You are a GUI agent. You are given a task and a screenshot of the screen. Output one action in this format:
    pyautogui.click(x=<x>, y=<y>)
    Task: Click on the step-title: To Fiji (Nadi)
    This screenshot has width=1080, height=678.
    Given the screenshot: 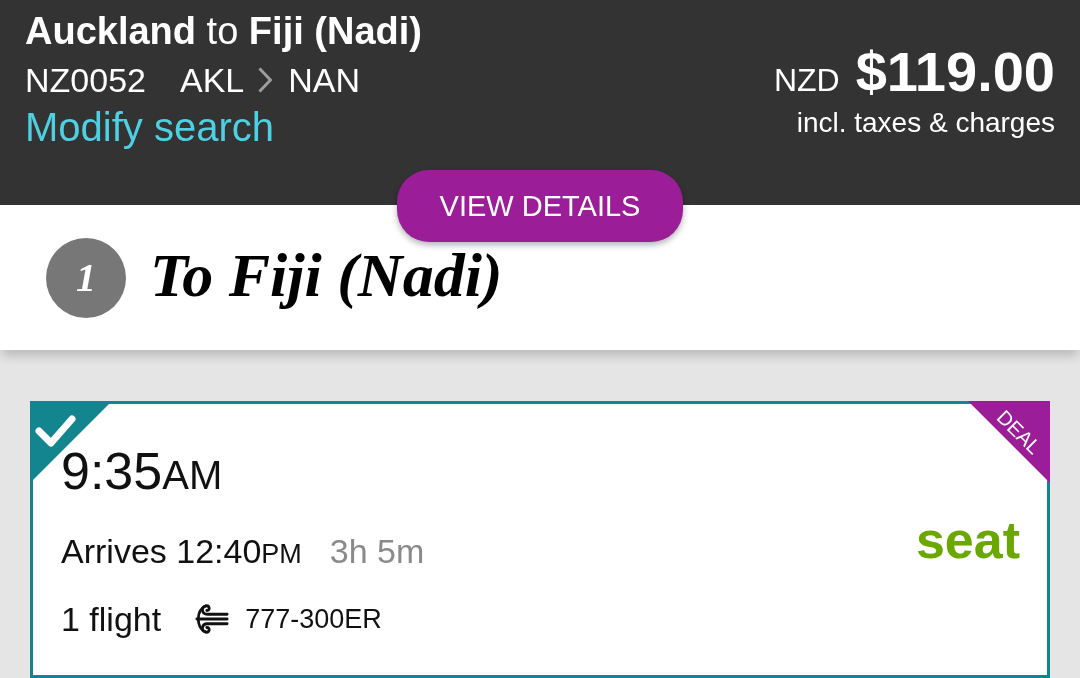 What is the action you would take?
    pyautogui.click(x=326, y=275)
    